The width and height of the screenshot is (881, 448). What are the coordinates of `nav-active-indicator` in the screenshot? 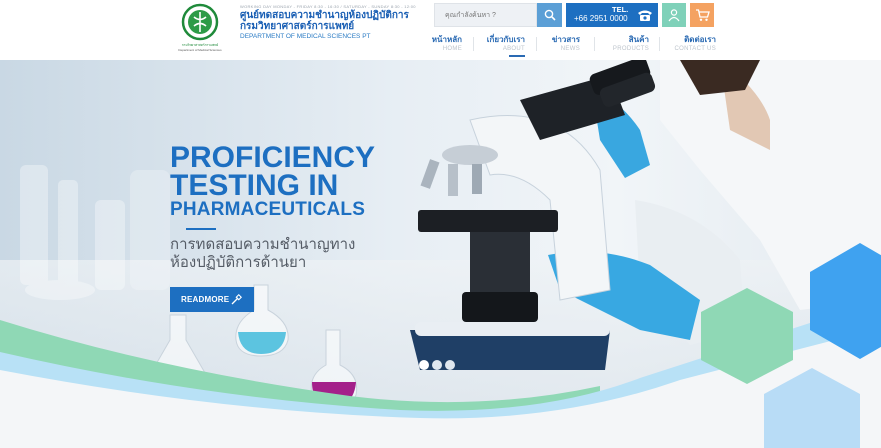 It's located at (517, 56).